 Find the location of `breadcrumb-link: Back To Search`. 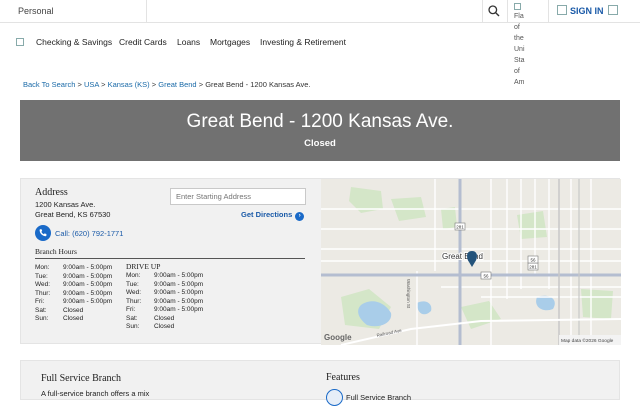

breadcrumb-link: Back To Search is located at coordinates (49, 84).